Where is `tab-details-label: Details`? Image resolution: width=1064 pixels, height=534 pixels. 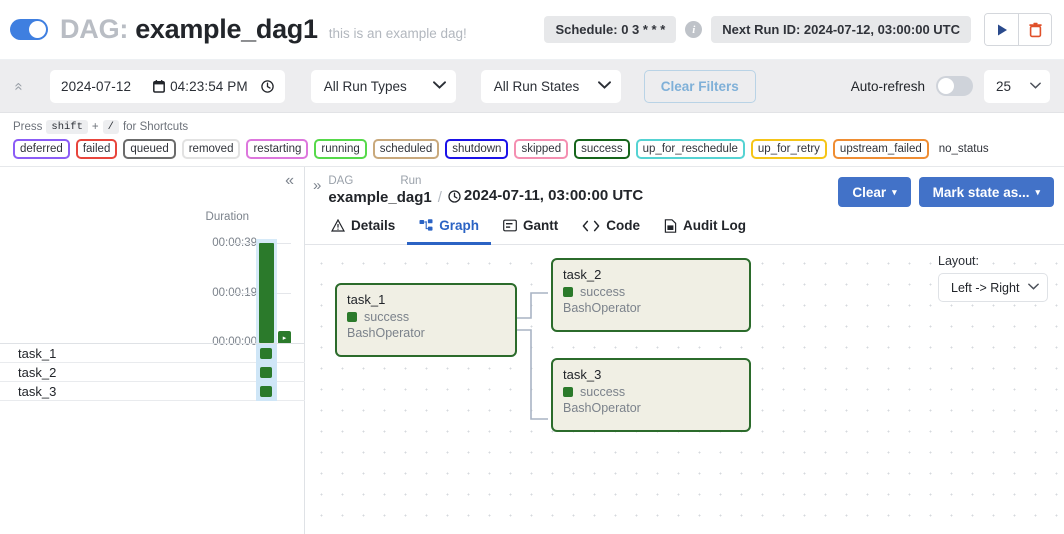 tab-details-label: Details is located at coordinates (373, 225).